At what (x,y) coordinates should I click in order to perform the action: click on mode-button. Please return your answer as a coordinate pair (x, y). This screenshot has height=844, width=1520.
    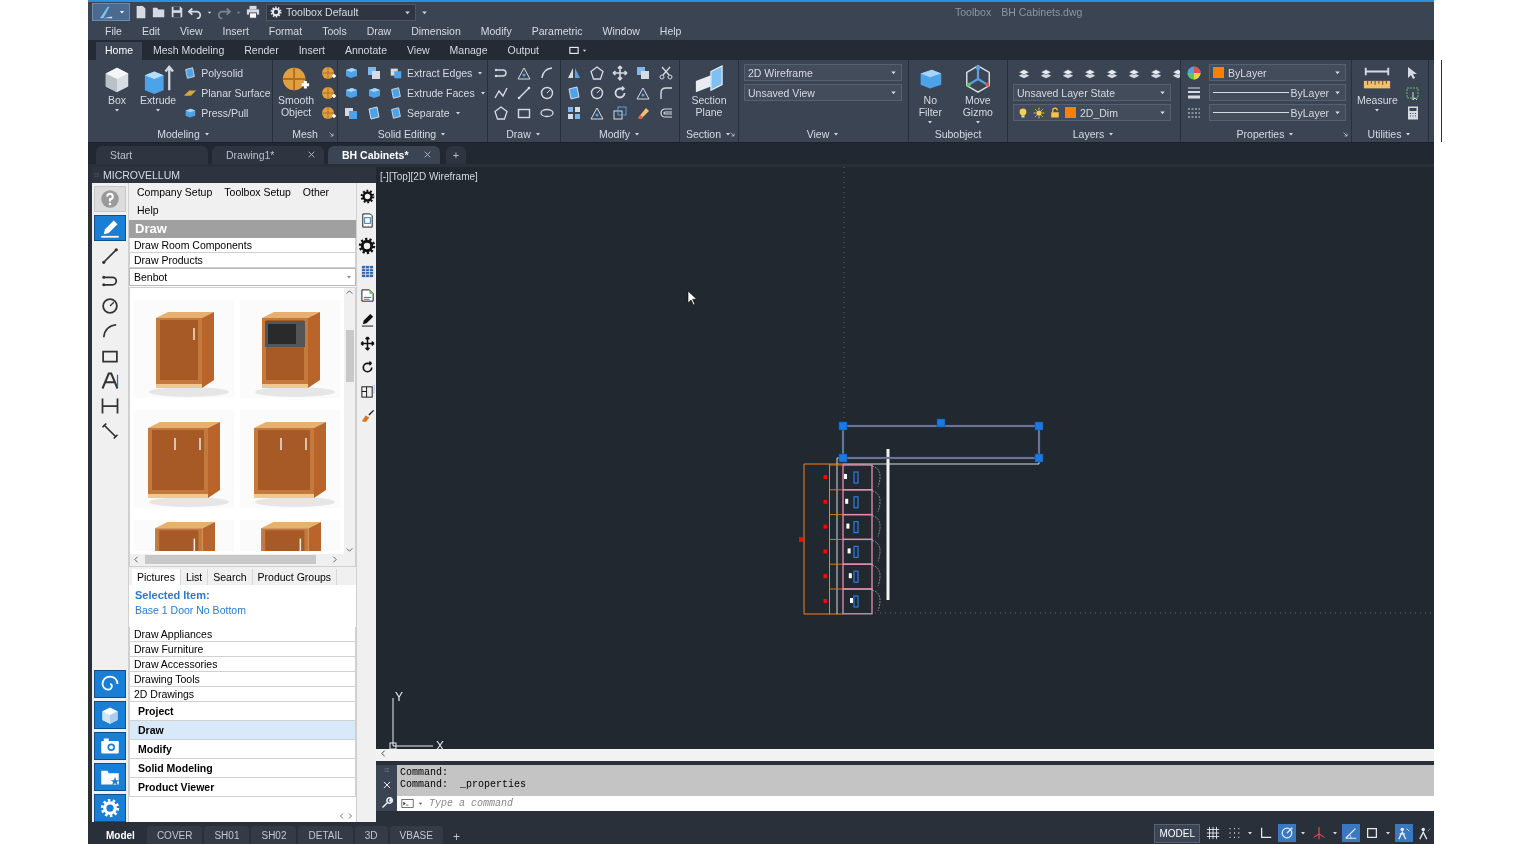
    Looking at the image, I should click on (110, 227).